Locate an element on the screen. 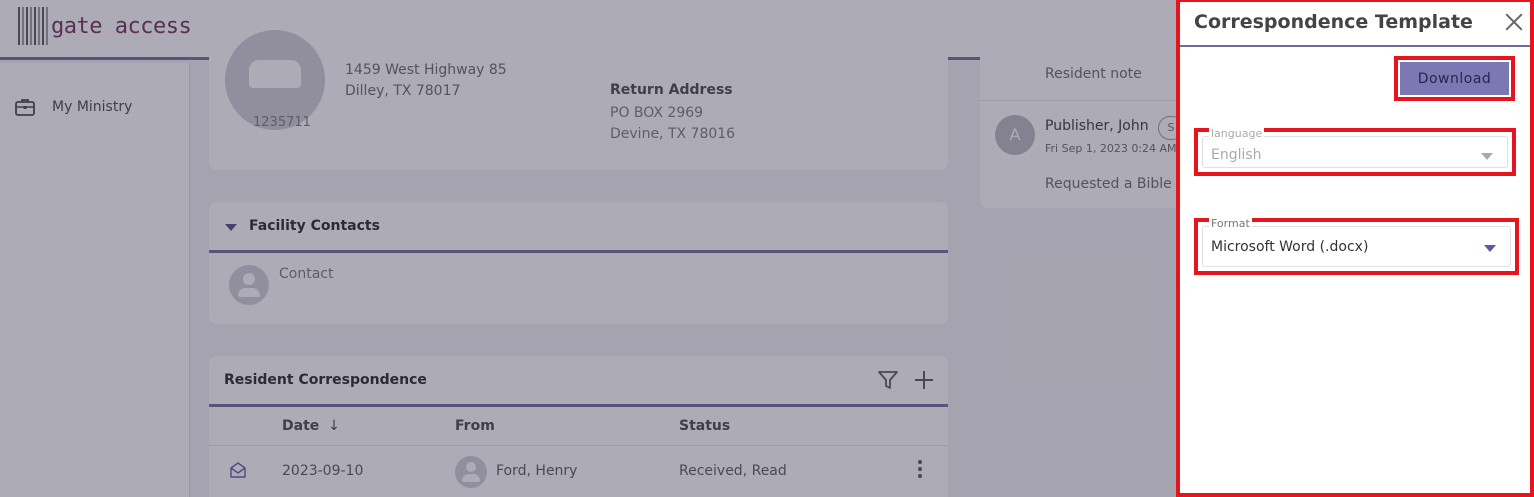  close-icon is located at coordinates (1514, 22).